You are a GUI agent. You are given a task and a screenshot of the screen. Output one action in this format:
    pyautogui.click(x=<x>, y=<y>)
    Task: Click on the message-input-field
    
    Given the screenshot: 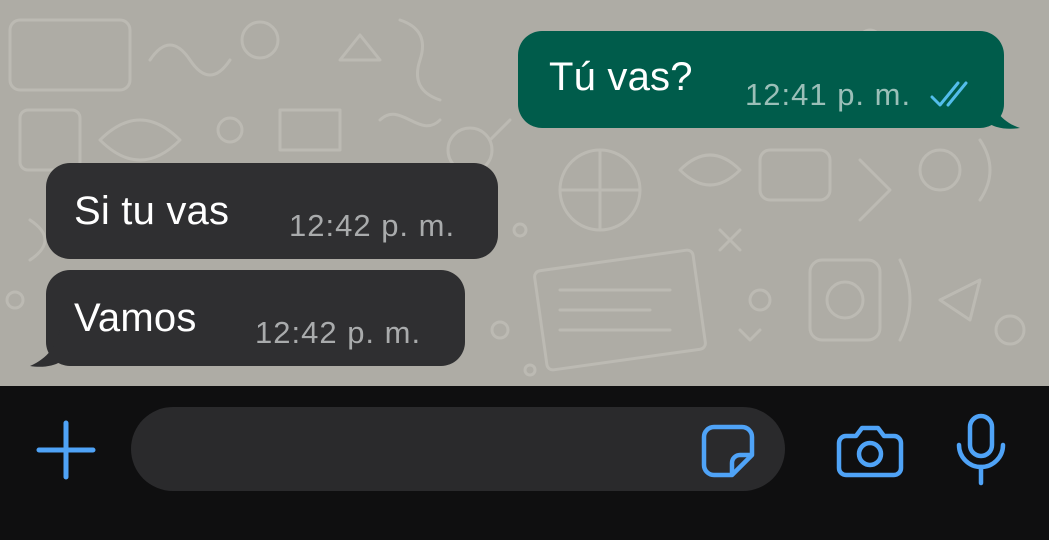 What is the action you would take?
    pyautogui.click(x=458, y=449)
    